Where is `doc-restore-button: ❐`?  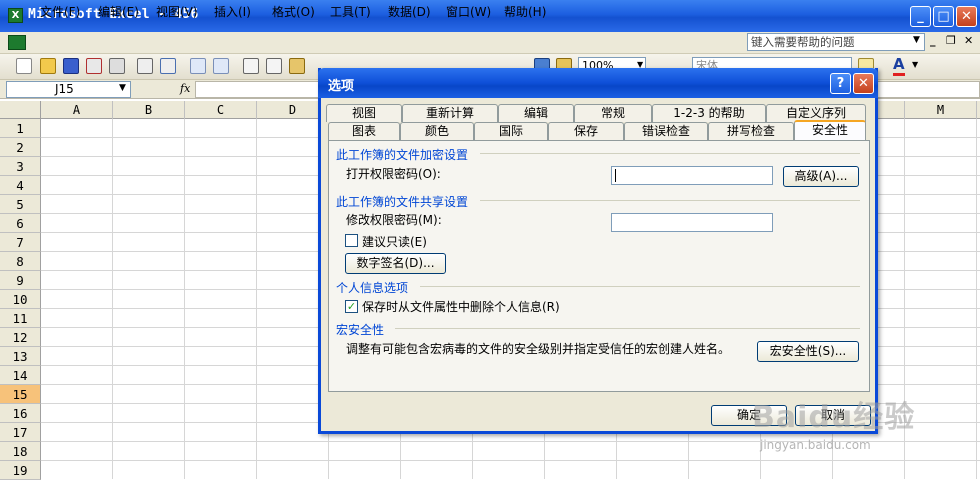 doc-restore-button: ❐ is located at coordinates (951, 40).